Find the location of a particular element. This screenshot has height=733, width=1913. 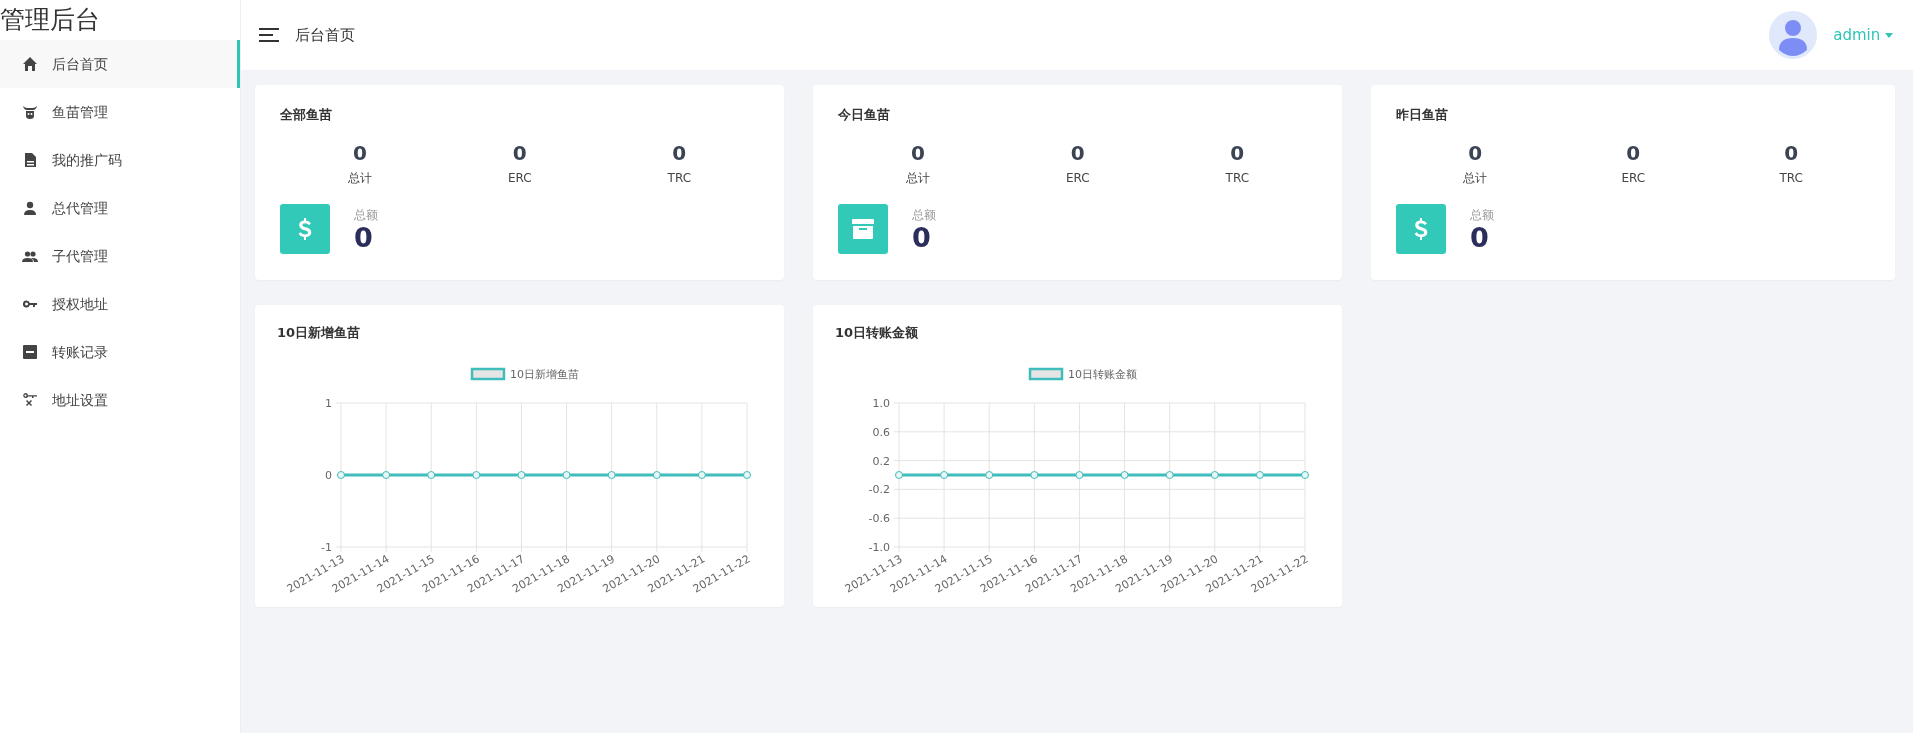

sidebar-item: 子代管理 is located at coordinates (120, 256).